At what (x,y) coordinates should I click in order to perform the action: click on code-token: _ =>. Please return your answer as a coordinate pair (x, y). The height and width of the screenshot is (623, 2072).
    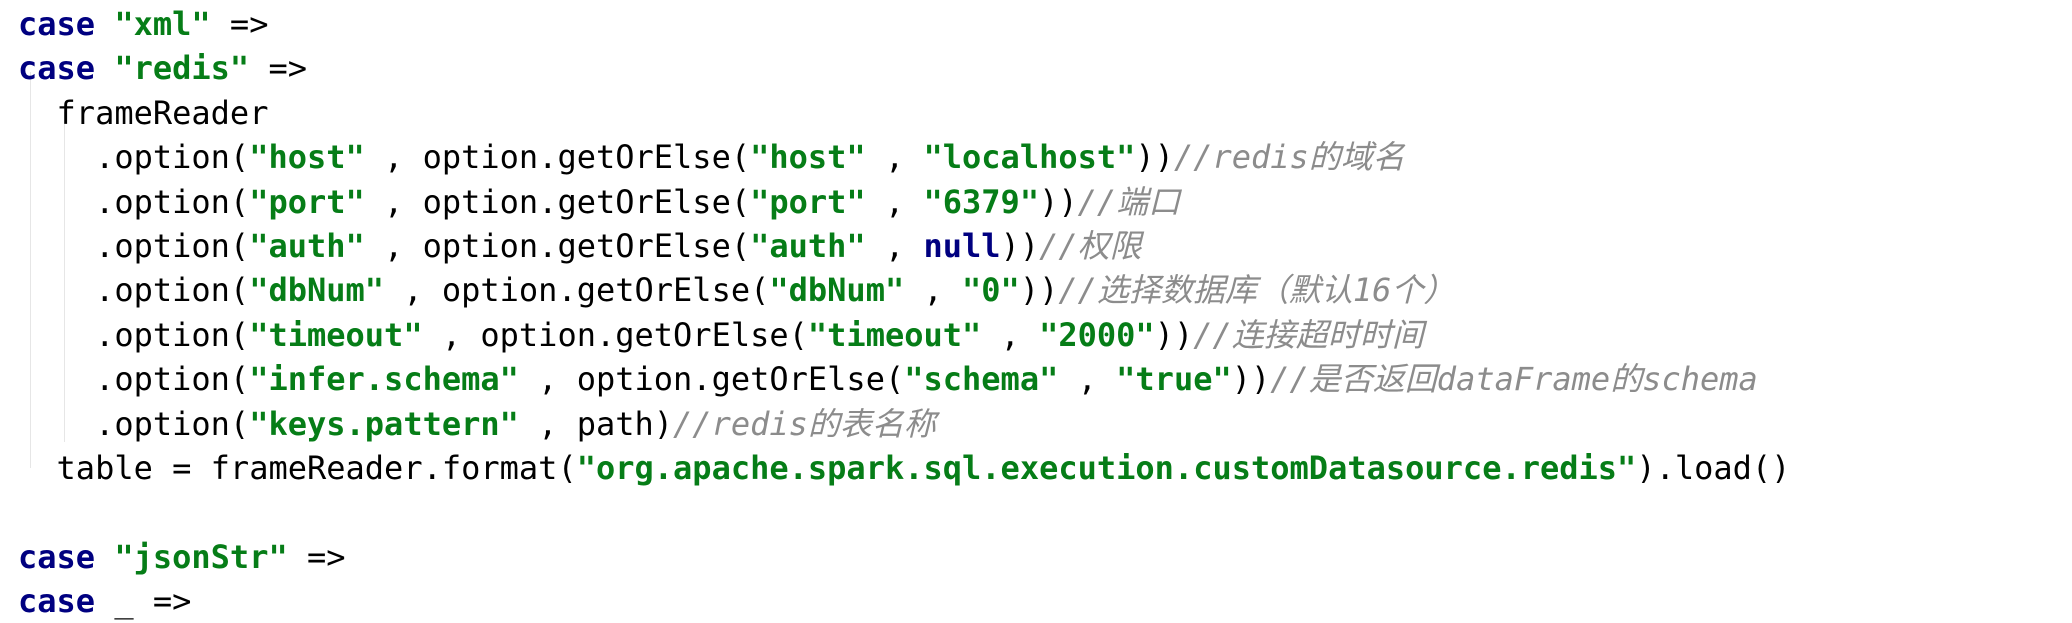
    Looking at the image, I should click on (143, 601).